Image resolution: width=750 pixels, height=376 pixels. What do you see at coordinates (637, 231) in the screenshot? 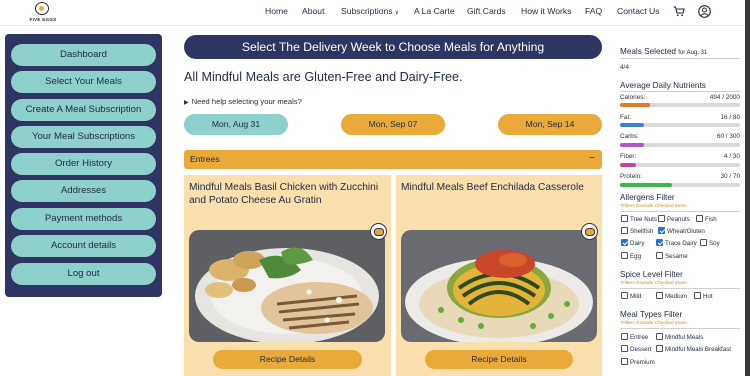
I see `filter-checkbox-shellfish: Shellfish` at bounding box center [637, 231].